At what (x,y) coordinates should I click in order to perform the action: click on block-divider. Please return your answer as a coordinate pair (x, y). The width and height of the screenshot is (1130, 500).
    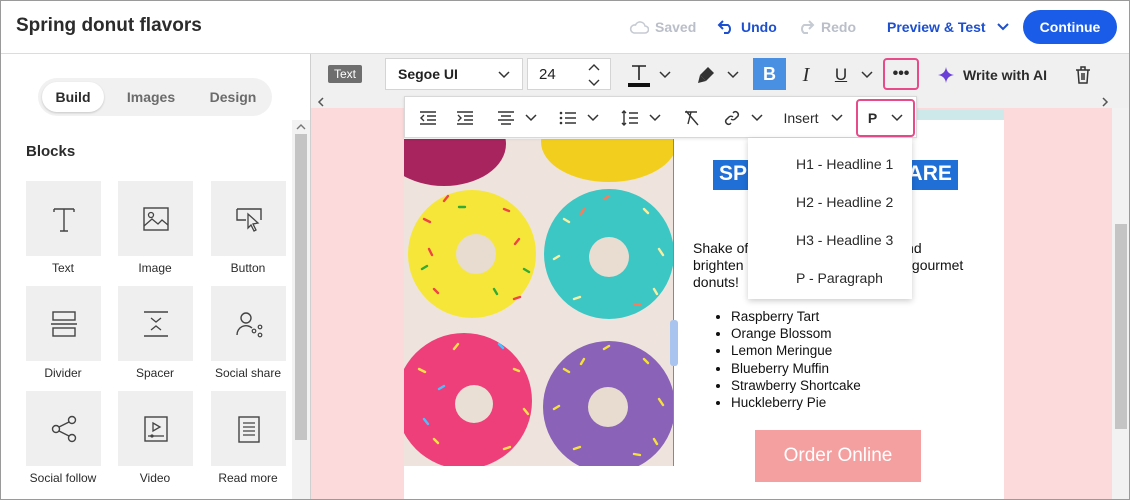
    Looking at the image, I should click on (63, 323).